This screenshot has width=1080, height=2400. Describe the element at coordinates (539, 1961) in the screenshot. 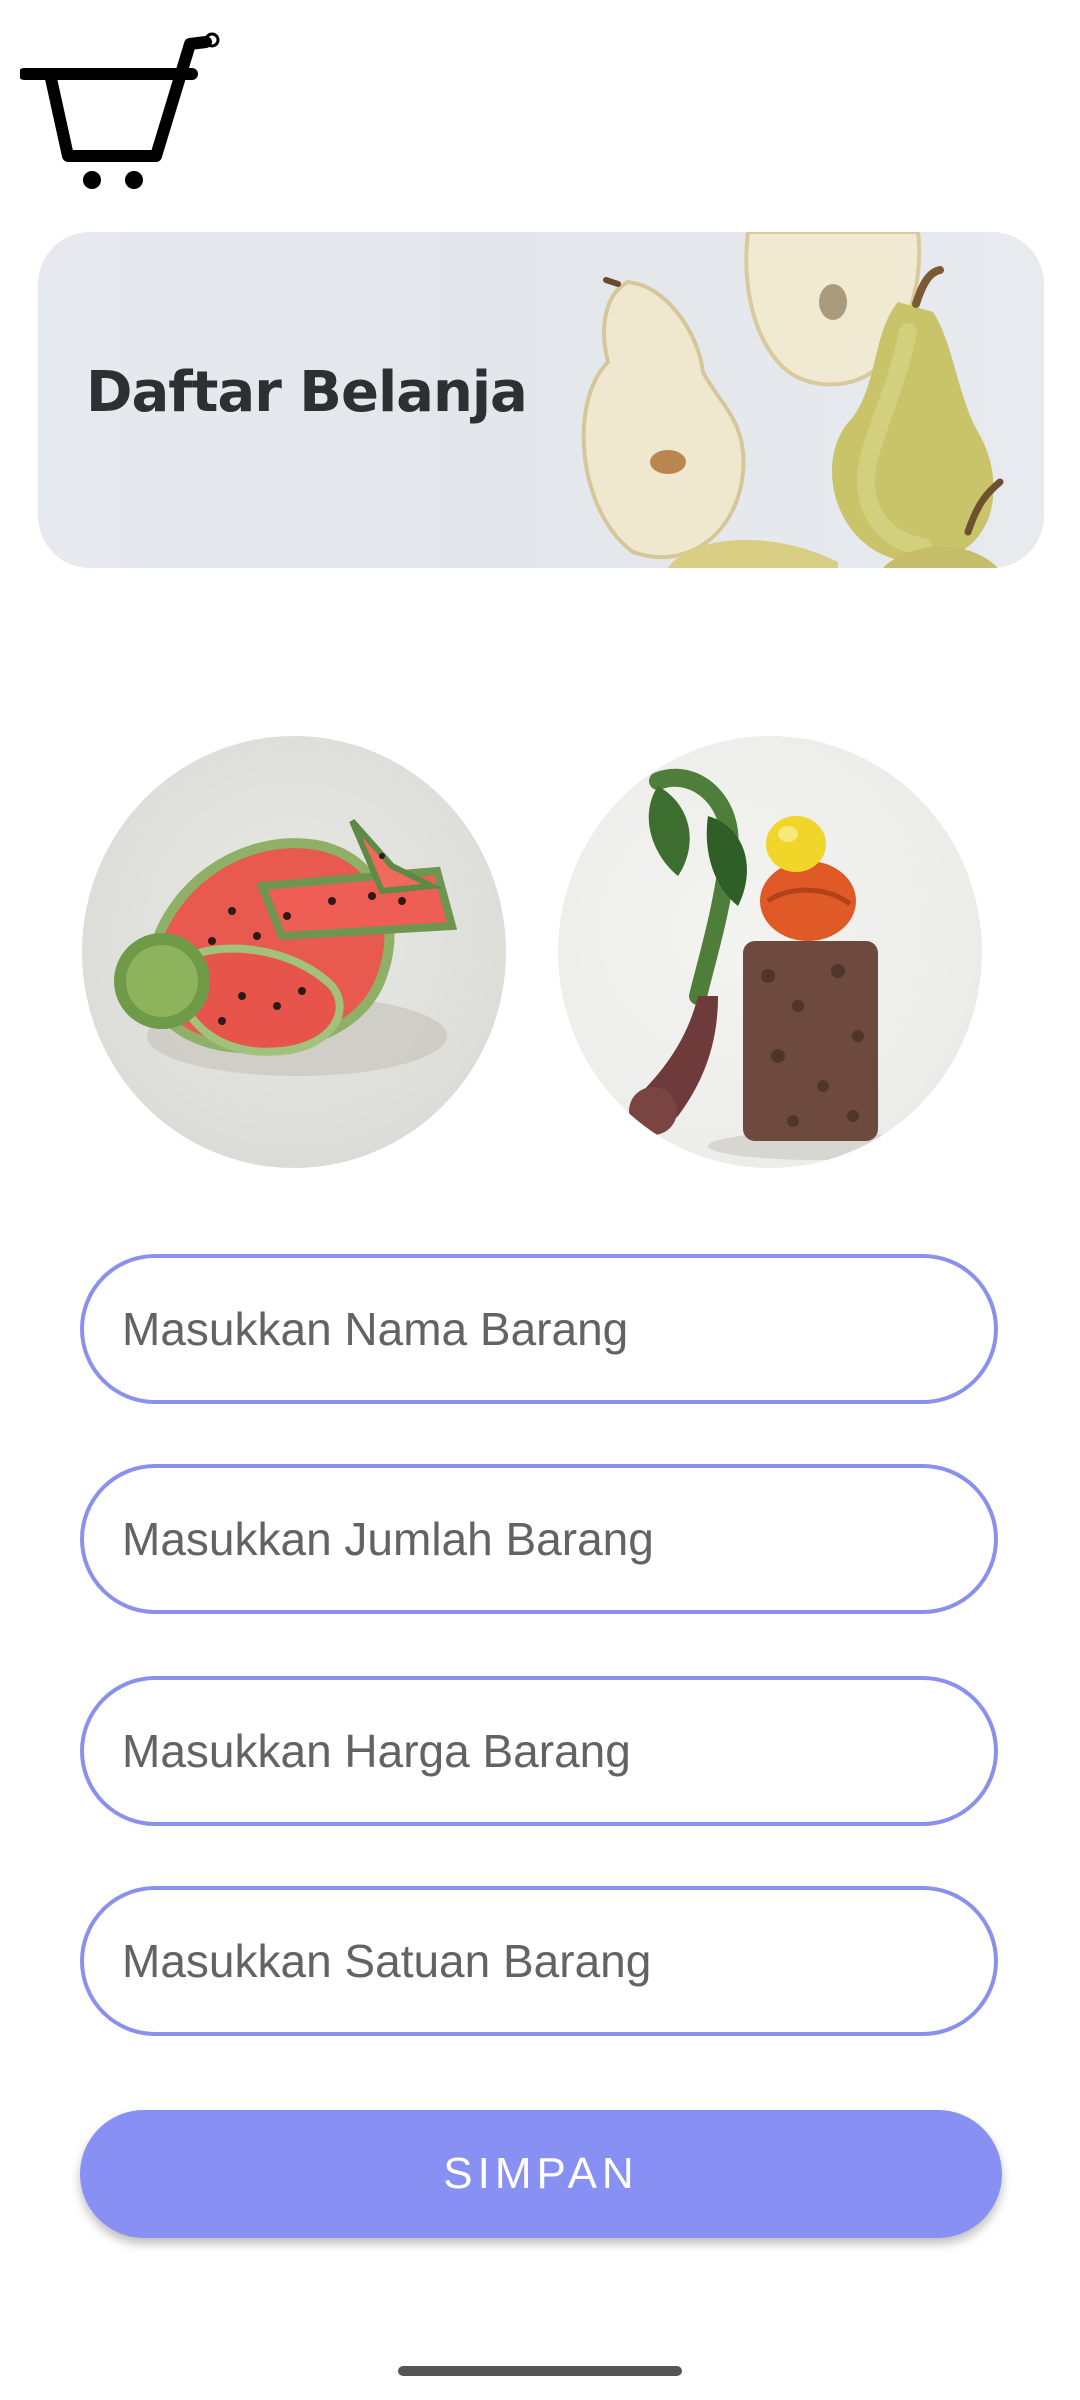

I see `item-unit-field` at that location.